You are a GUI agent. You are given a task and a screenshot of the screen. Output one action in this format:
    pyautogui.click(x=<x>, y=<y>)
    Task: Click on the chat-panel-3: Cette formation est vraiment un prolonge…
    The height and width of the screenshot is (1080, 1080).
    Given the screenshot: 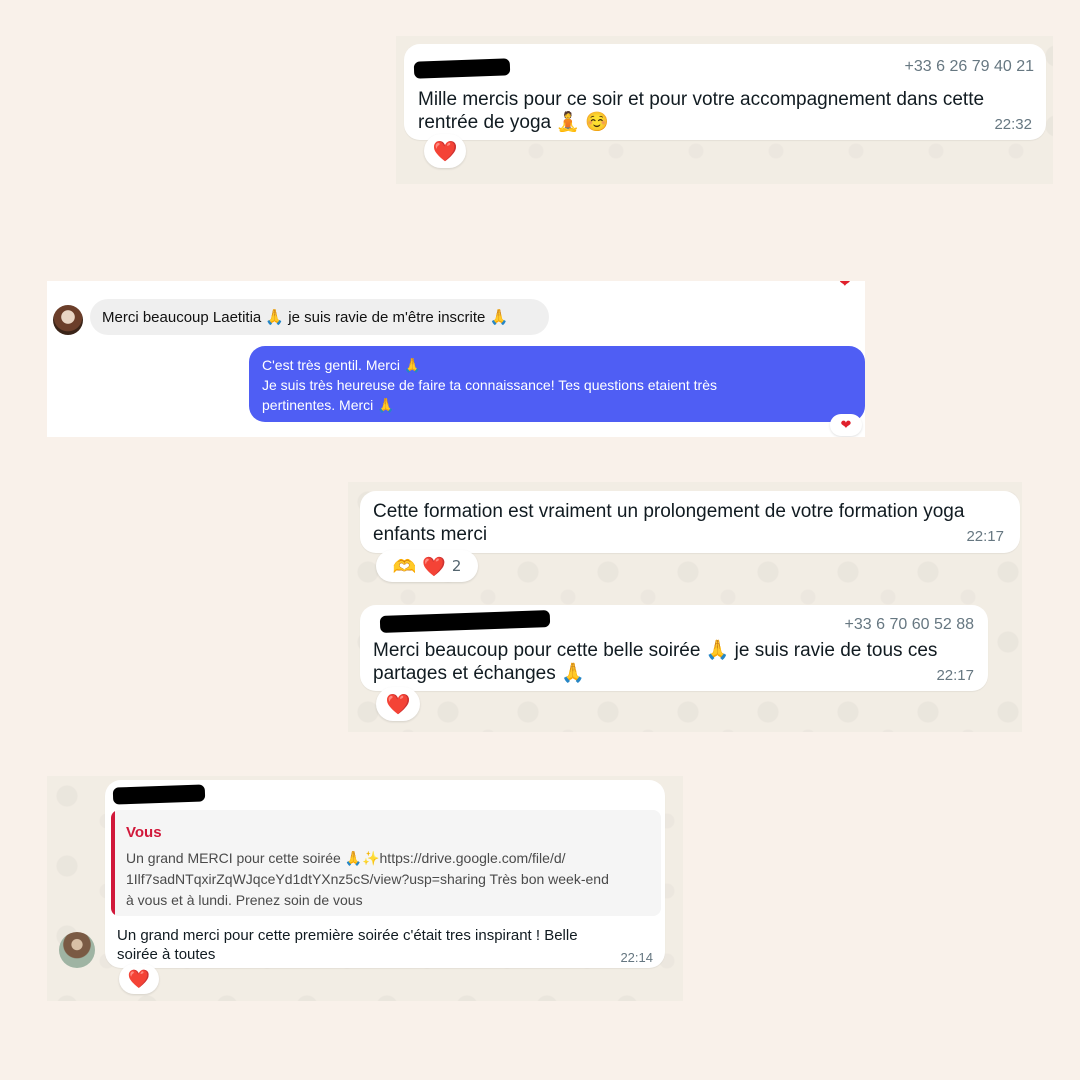 What is the action you would take?
    pyautogui.click(x=685, y=607)
    